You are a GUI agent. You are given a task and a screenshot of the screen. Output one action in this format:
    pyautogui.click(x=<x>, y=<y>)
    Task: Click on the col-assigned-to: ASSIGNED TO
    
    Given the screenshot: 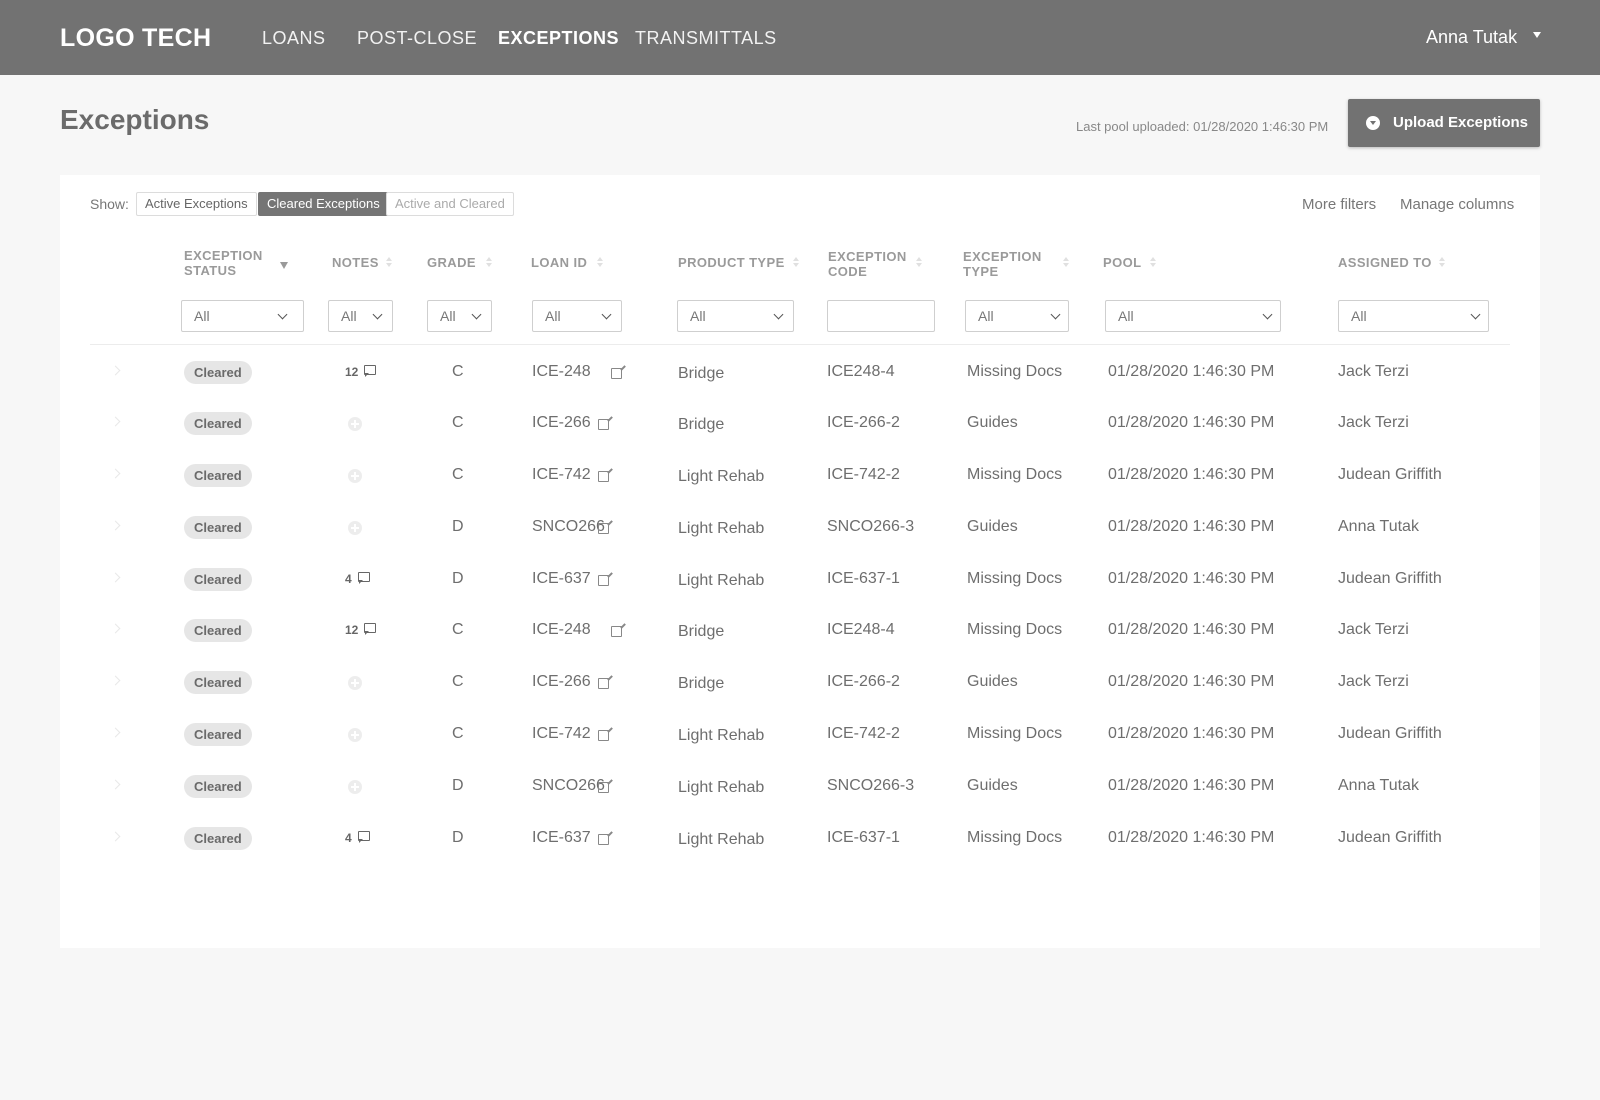 What is the action you would take?
    pyautogui.click(x=1385, y=262)
    